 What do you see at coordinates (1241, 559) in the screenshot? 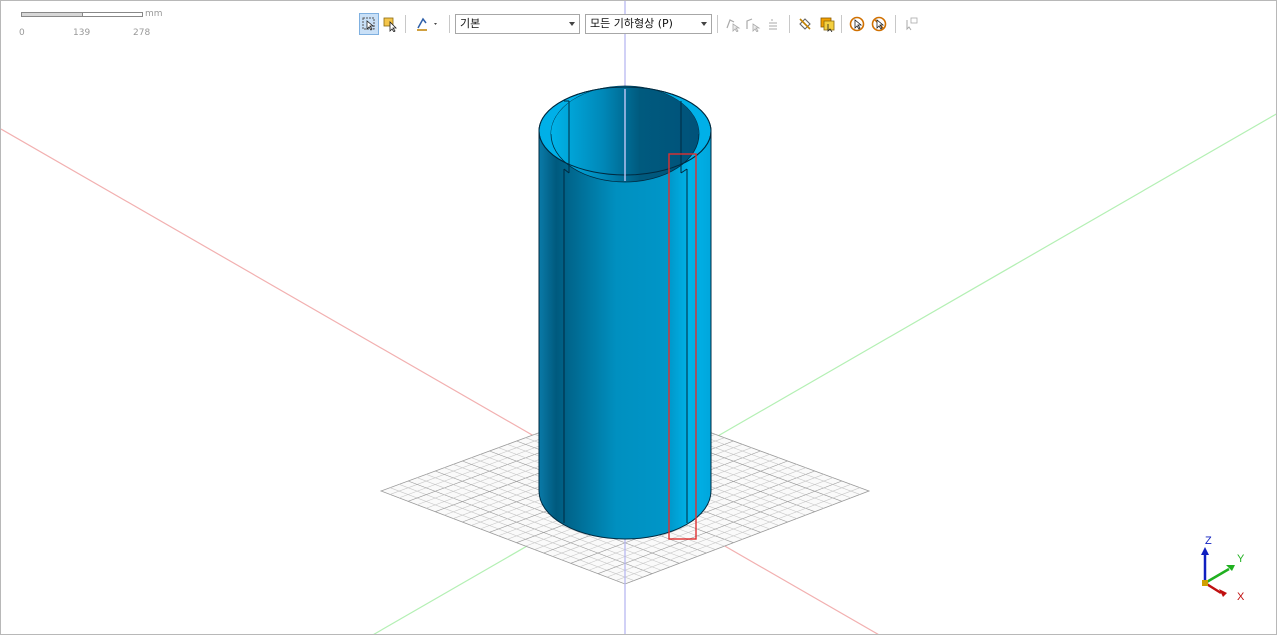
I see `y-axis-label: Y` at bounding box center [1241, 559].